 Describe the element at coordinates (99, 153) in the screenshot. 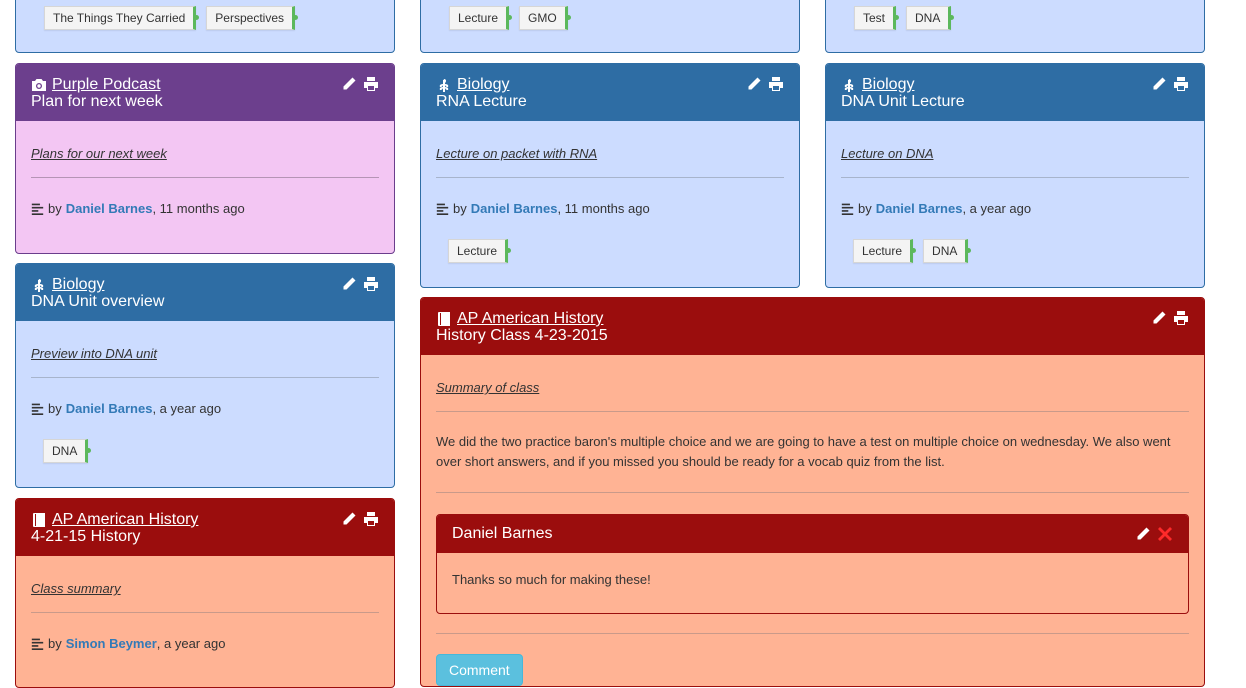

I see `entry-summary: Plans for our next week` at that location.